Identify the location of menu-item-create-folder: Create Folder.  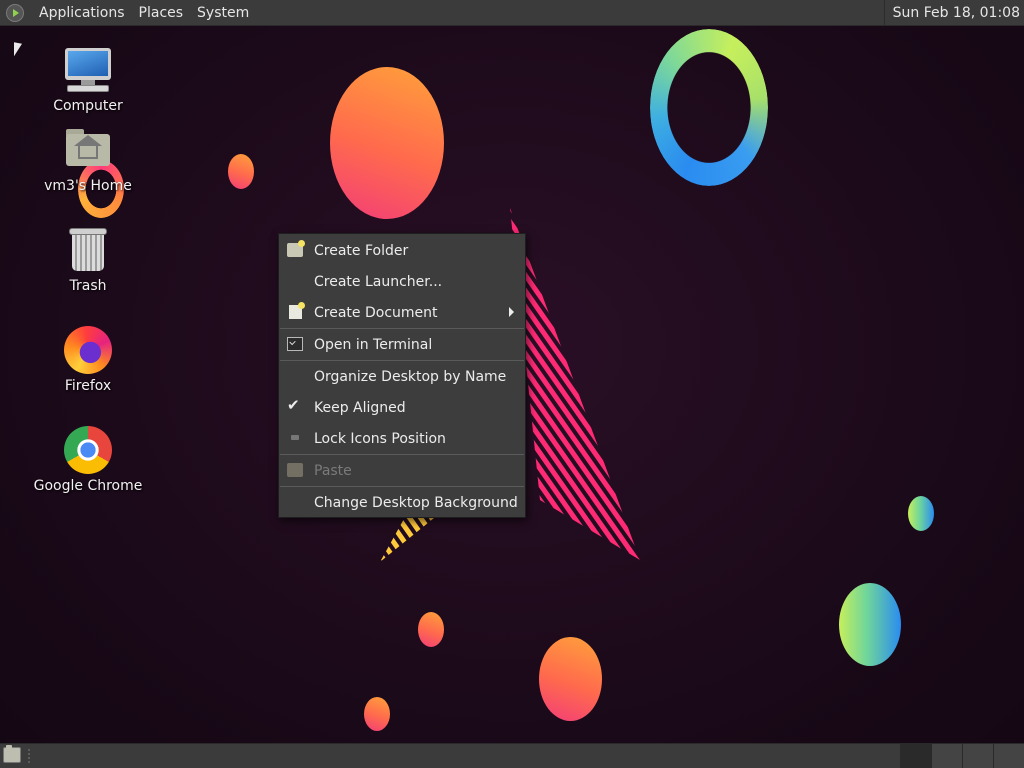
(402, 250).